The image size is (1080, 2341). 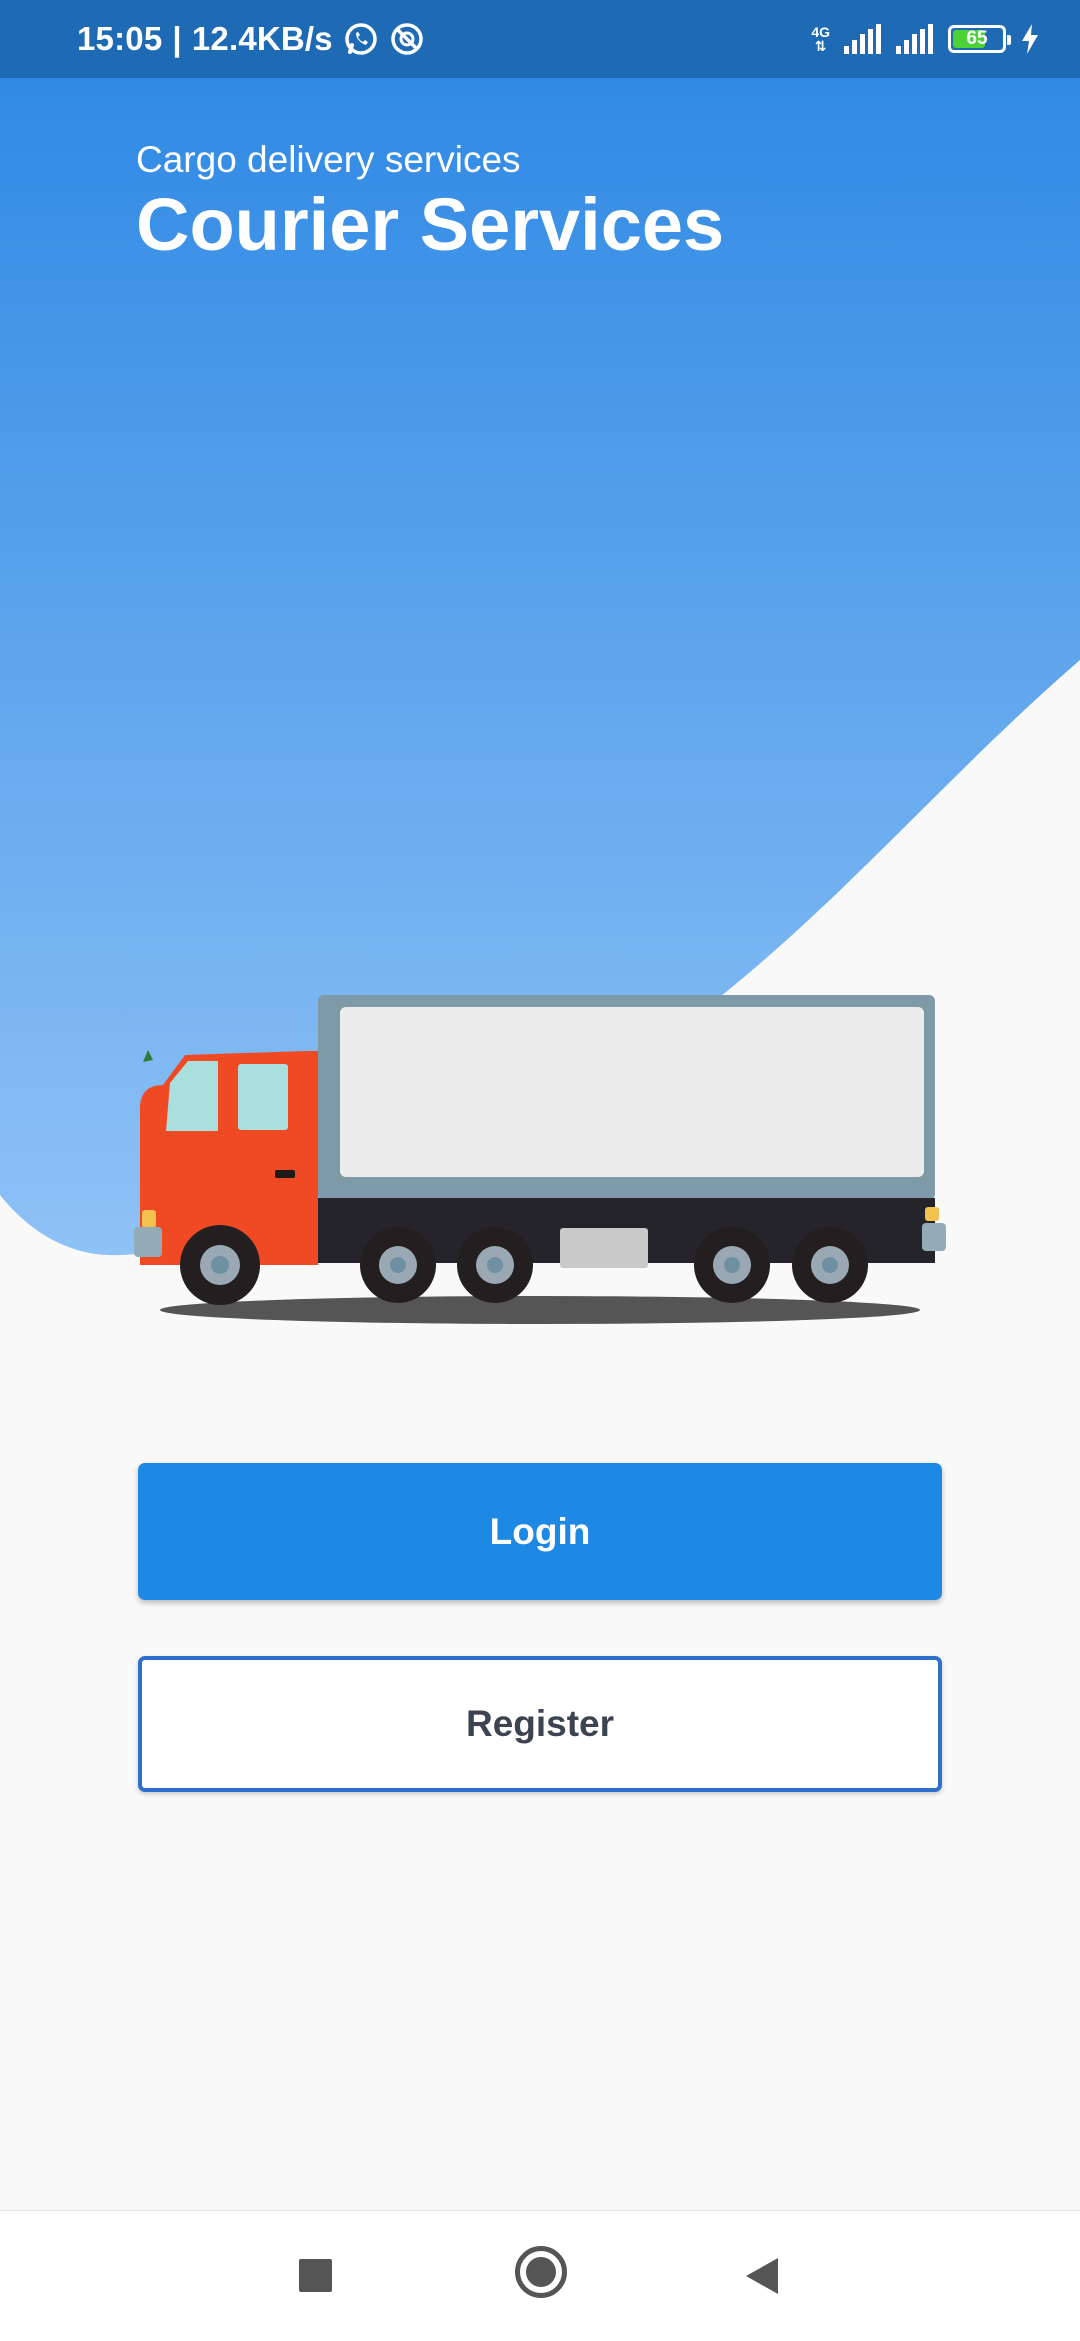 I want to click on network-type: 4G ⇅, so click(x=820, y=39).